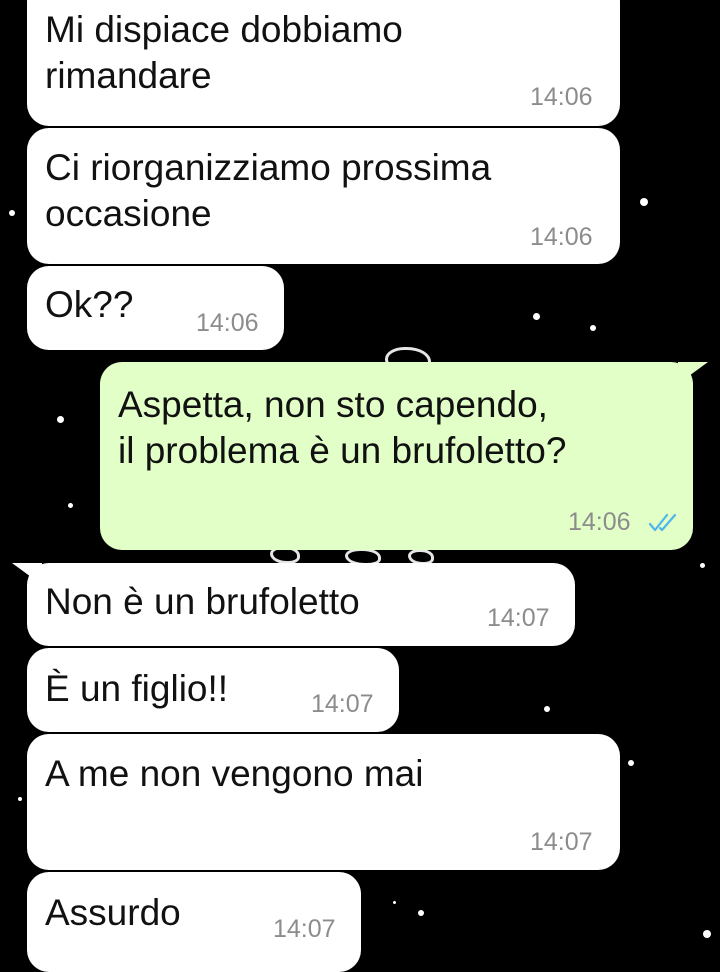  I want to click on incoming-message-bubble: È un figlio!! 14:07, so click(213, 690).